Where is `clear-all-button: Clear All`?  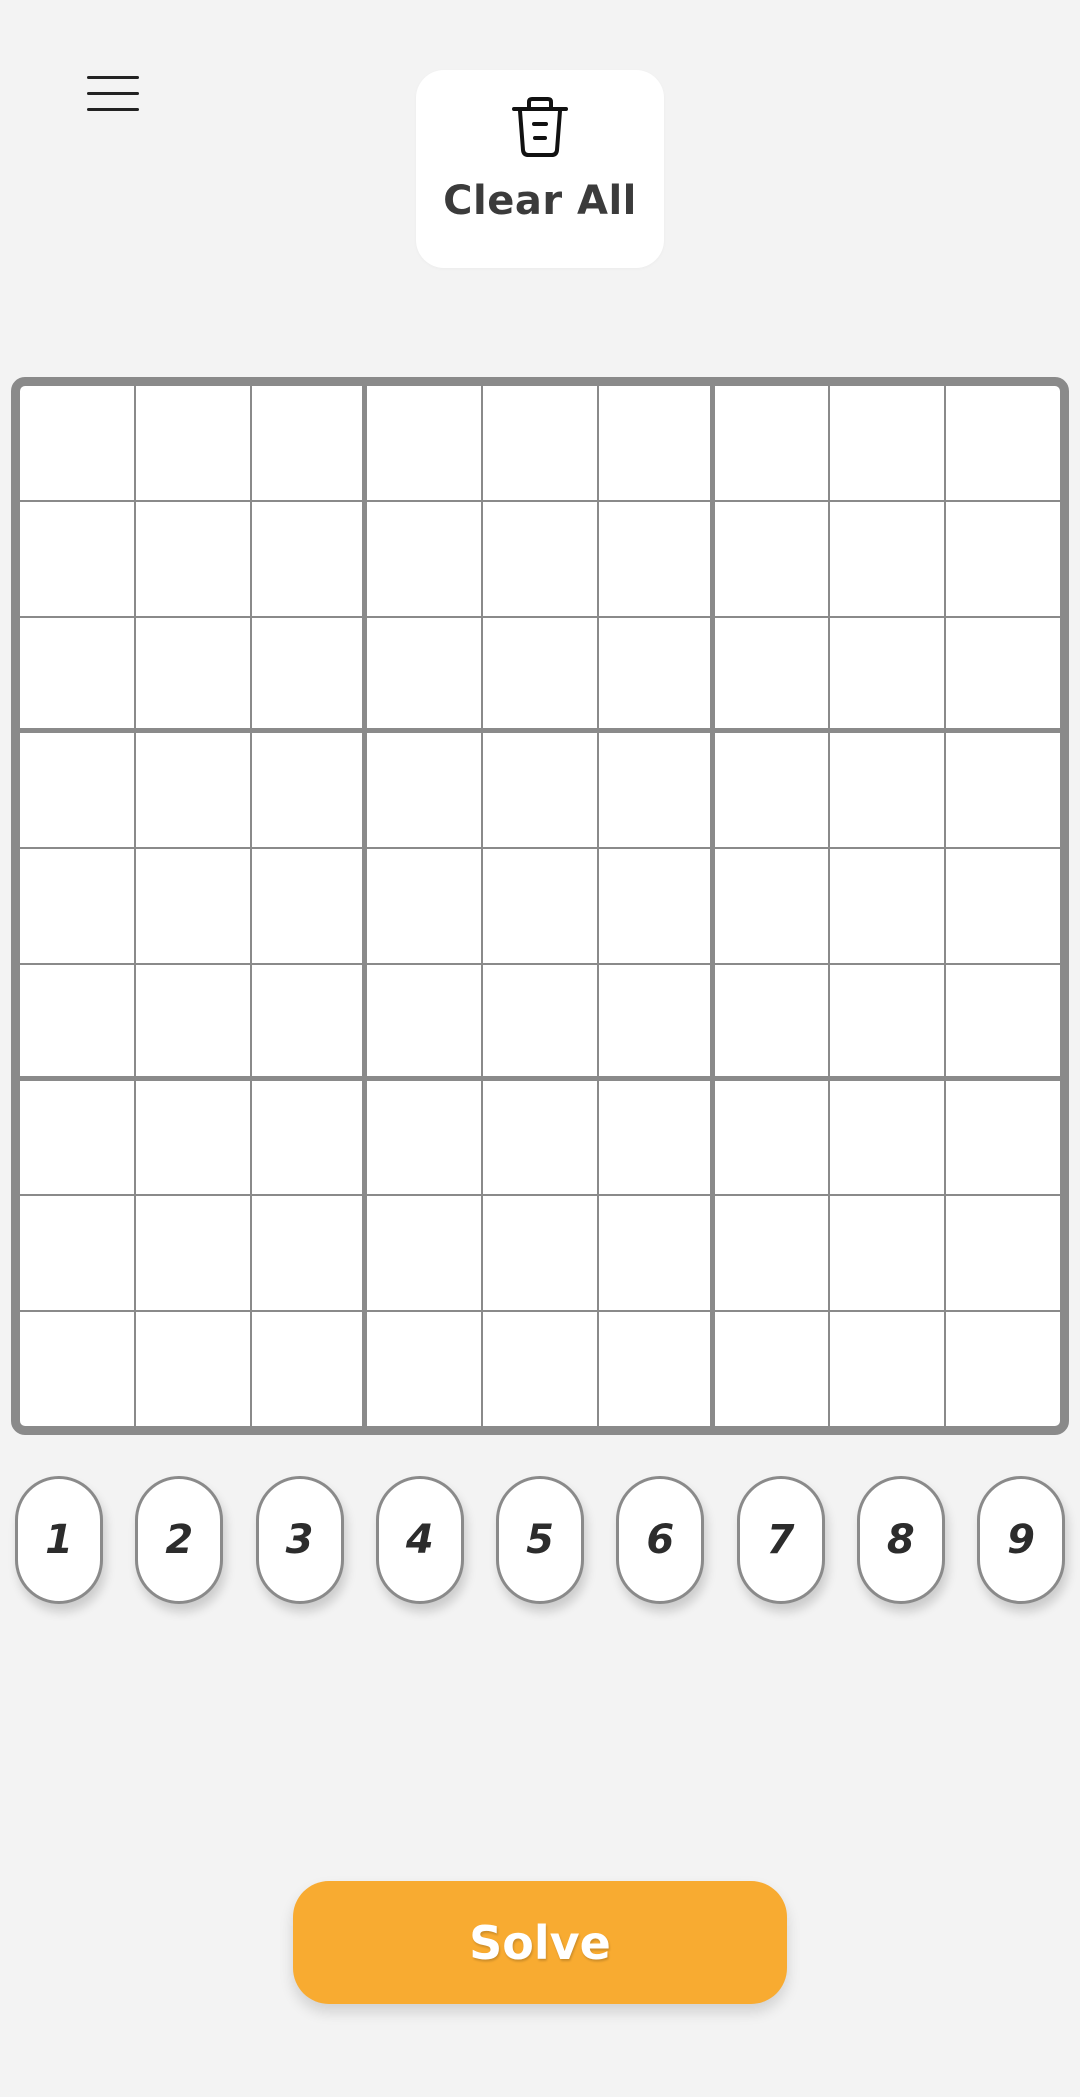 clear-all-button: Clear All is located at coordinates (540, 169).